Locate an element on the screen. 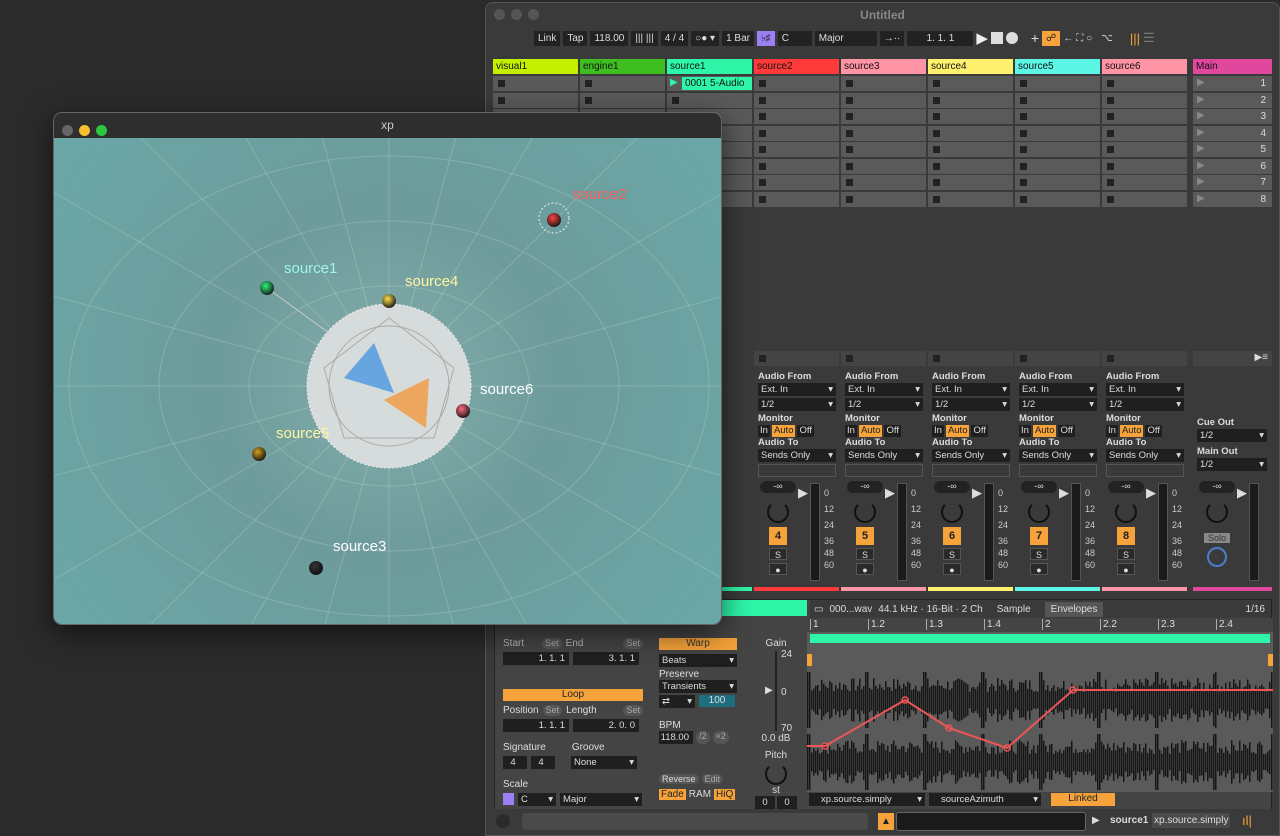 The image size is (1280, 836). double-tempo-button: ×2 is located at coordinates (720, 737).